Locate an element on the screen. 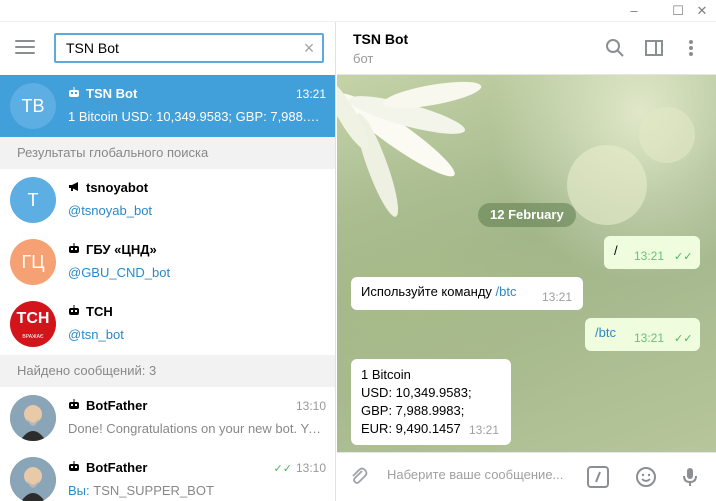 This screenshot has width=716, height=501. clear-search-icon: × is located at coordinates (309, 48).